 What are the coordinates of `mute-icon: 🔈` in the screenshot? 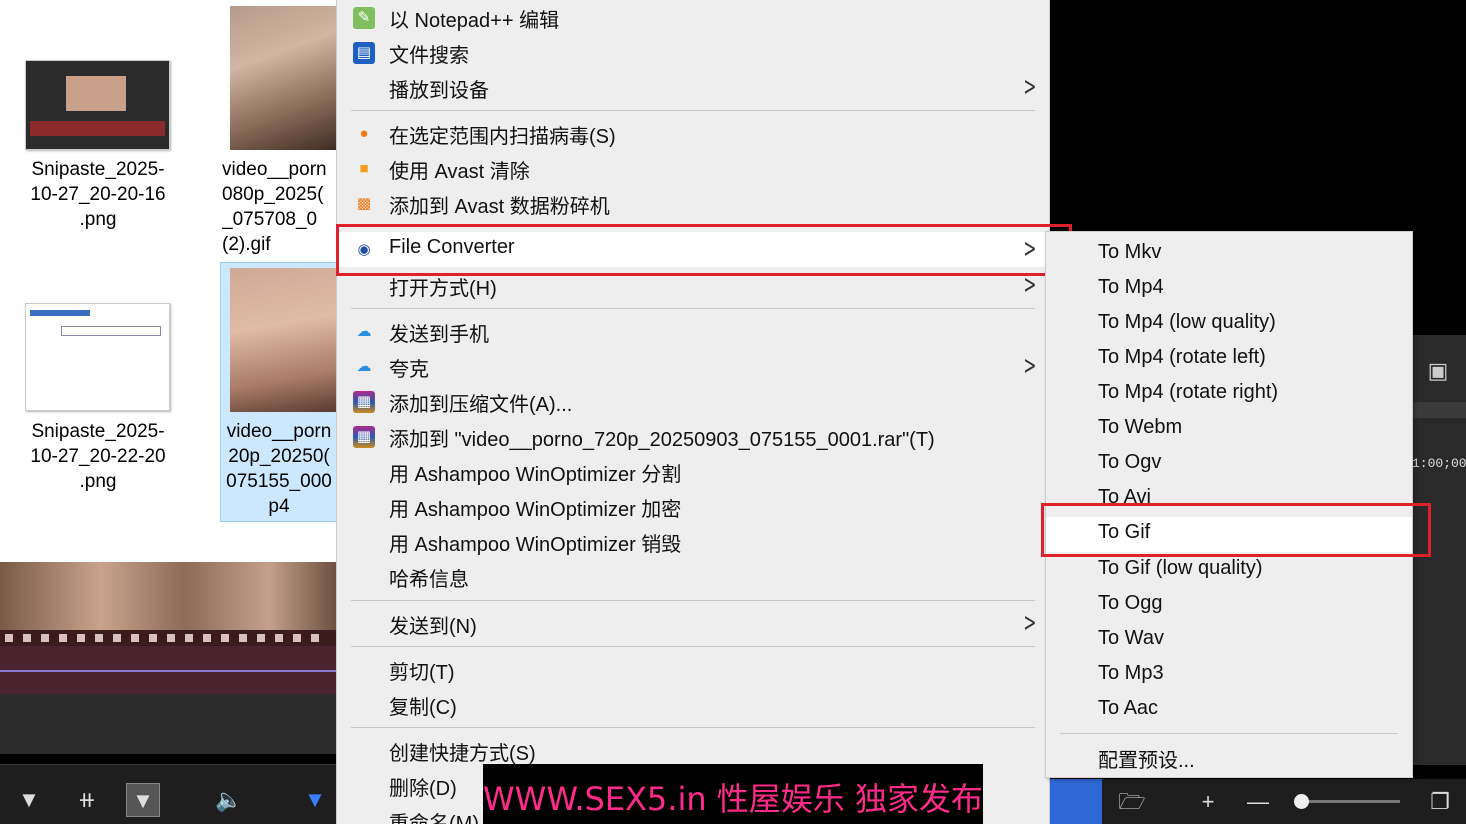 It's located at (229, 800).